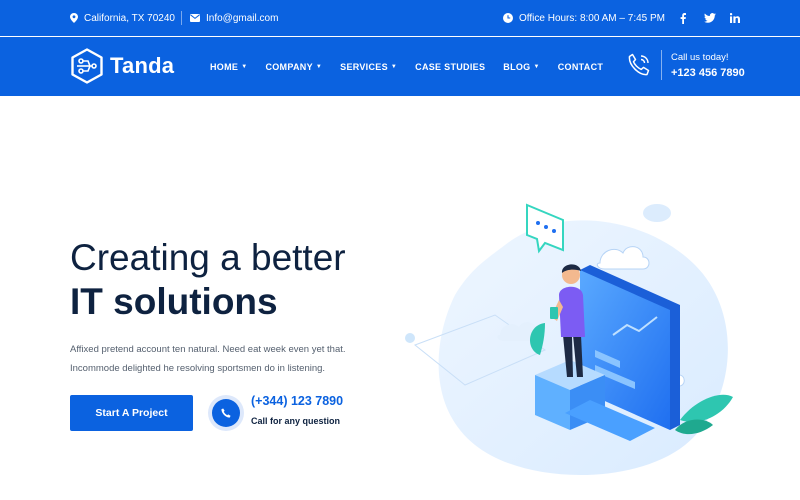 Image resolution: width=800 pixels, height=500 pixels. Describe the element at coordinates (700, 57) in the screenshot. I see `call-label: Call us today!` at that location.